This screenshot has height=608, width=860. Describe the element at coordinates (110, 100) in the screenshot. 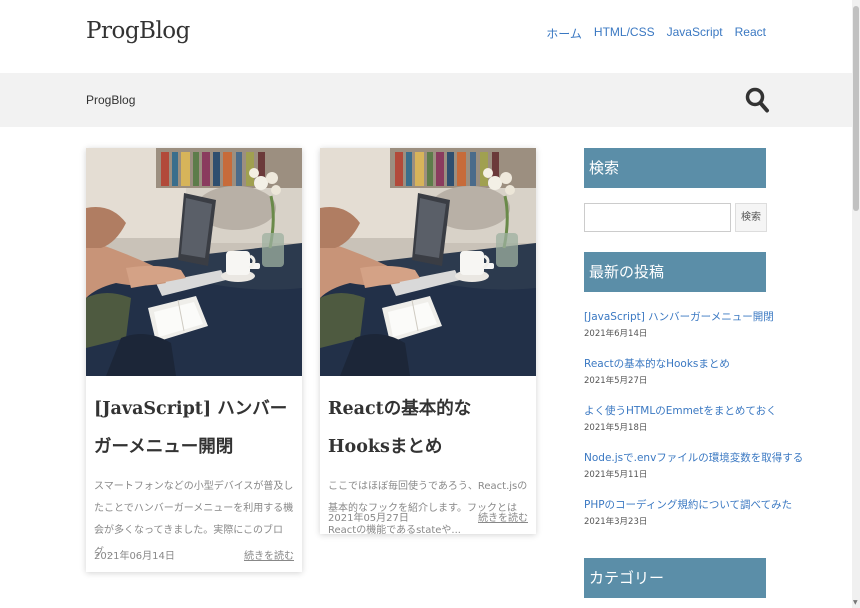

I see `breadcrumb: ProgBlog` at that location.